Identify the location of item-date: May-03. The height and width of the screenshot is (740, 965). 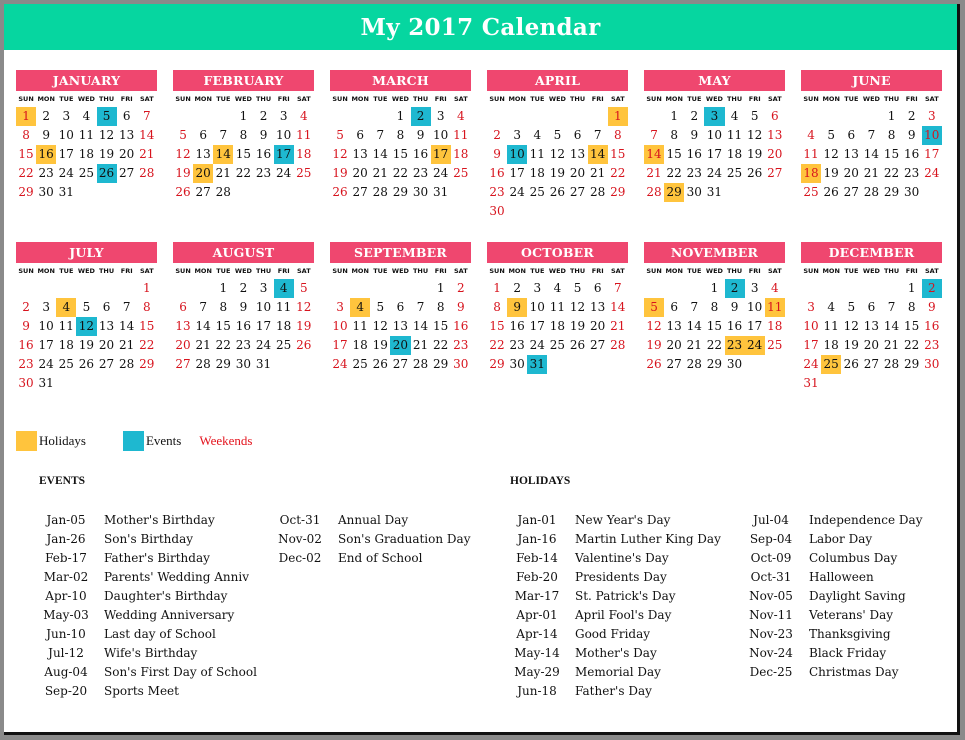
(66, 614).